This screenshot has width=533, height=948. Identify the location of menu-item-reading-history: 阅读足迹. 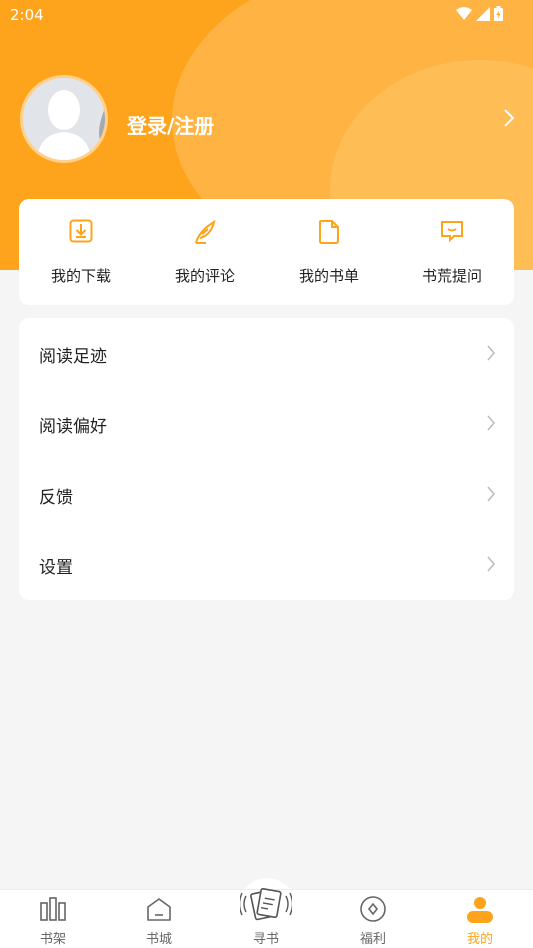
(266, 353).